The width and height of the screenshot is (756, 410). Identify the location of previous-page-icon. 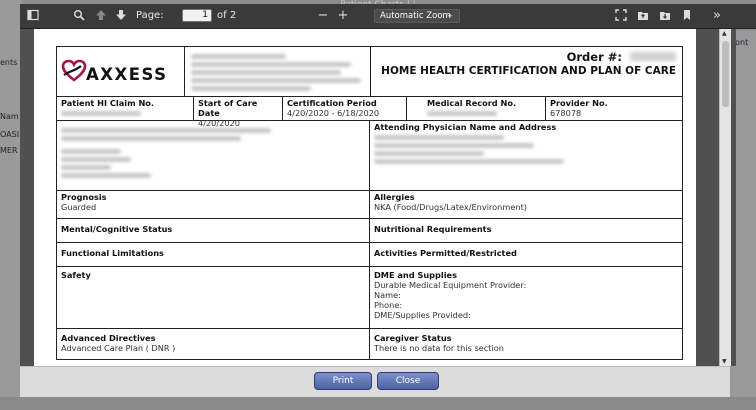
(101, 16).